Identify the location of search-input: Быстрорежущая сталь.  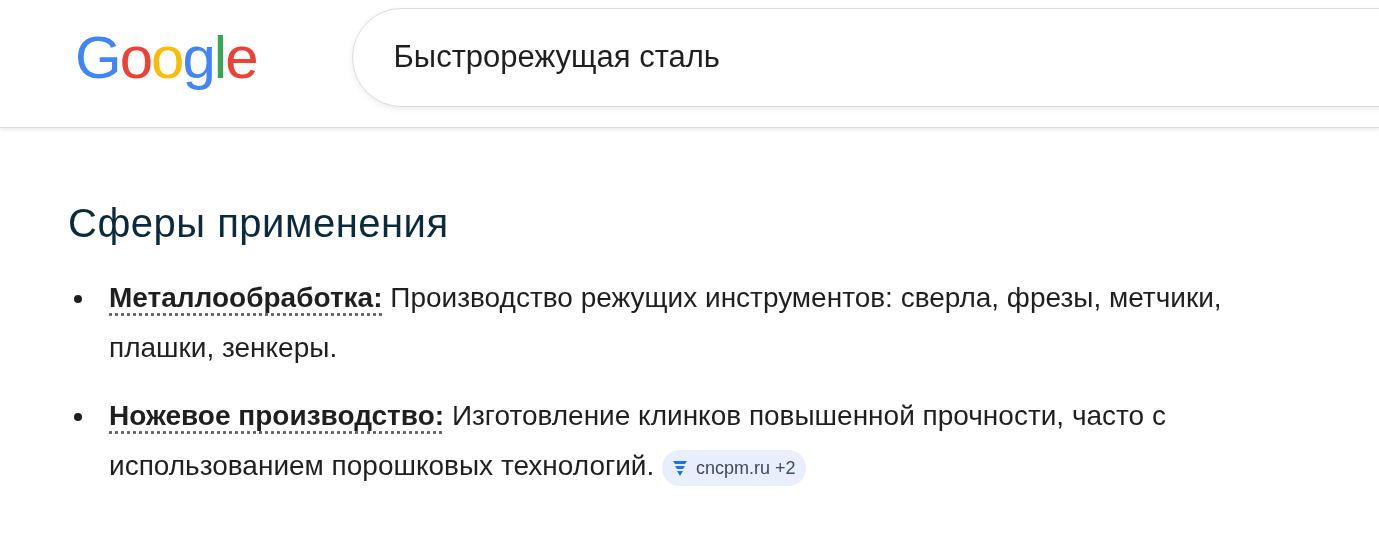
(743, 57).